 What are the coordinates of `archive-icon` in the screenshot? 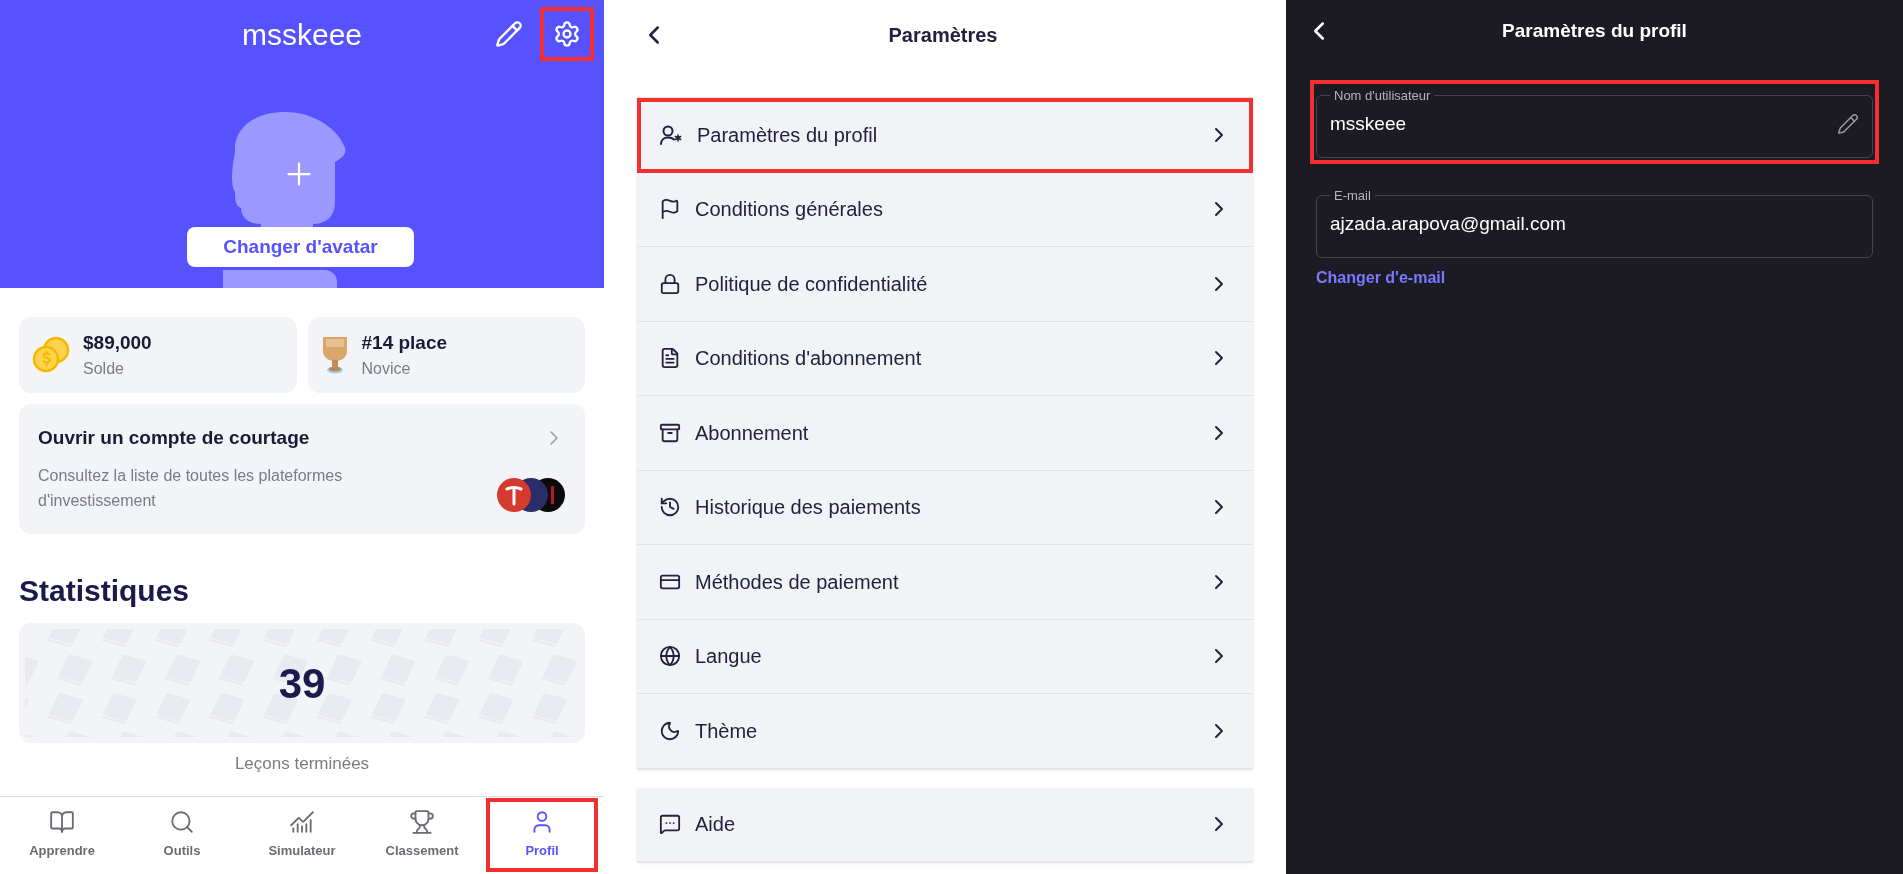 It's located at (670, 432).